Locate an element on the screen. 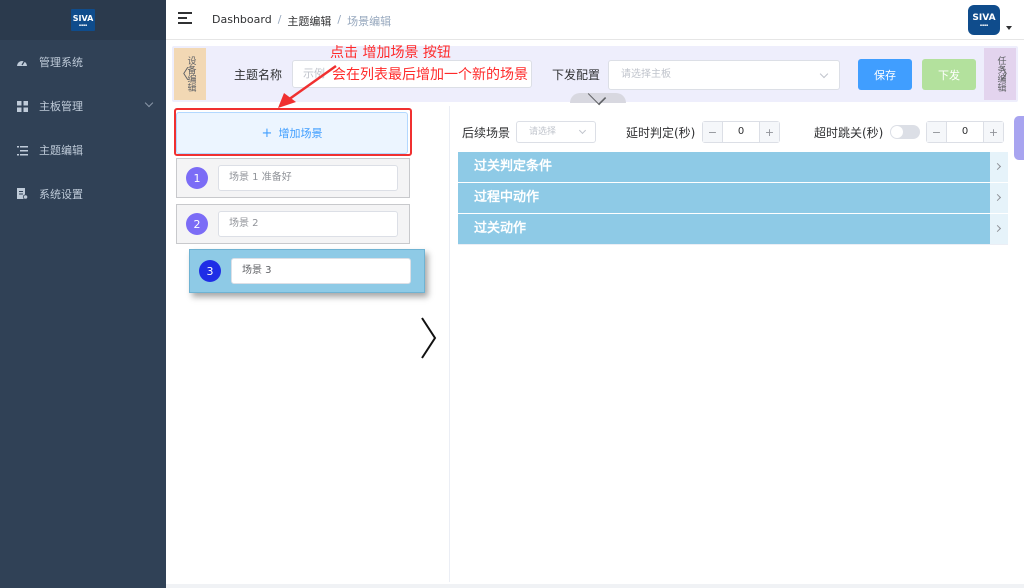  sidebar-item-label: 系统设置 is located at coordinates (61, 194).